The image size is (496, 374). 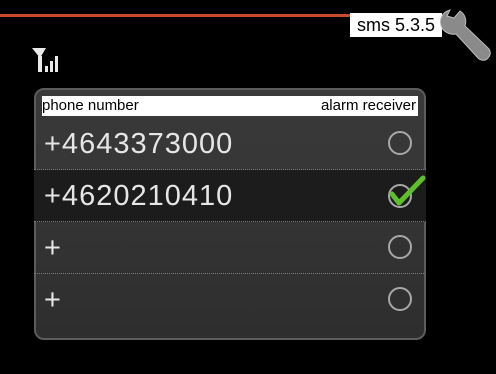 I want to click on phone-row-1: +4643373000, so click(x=230, y=144).